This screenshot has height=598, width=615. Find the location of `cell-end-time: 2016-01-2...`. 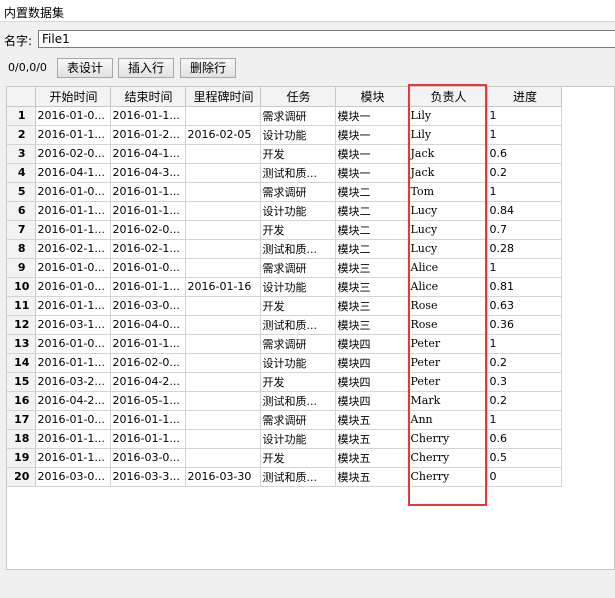

cell-end-time: 2016-01-2... is located at coordinates (148, 135).